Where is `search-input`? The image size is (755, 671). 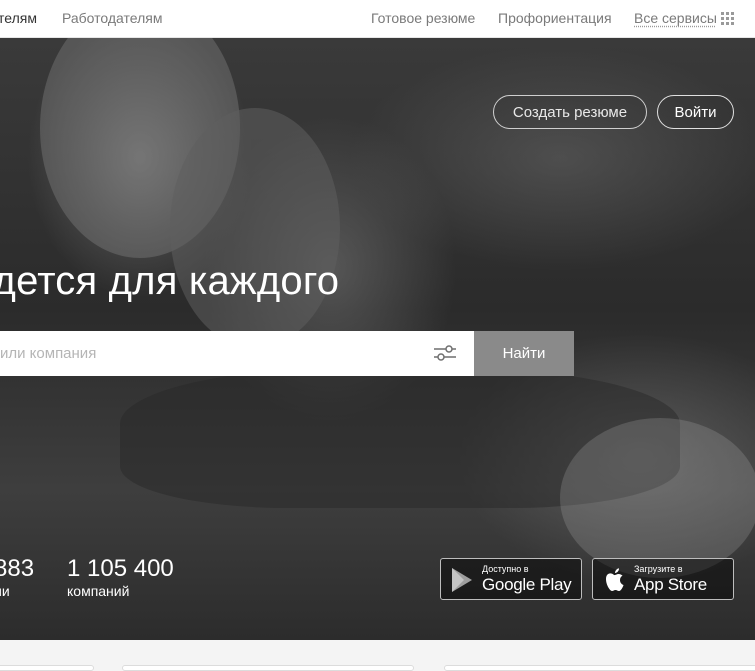
search-input is located at coordinates (210, 353).